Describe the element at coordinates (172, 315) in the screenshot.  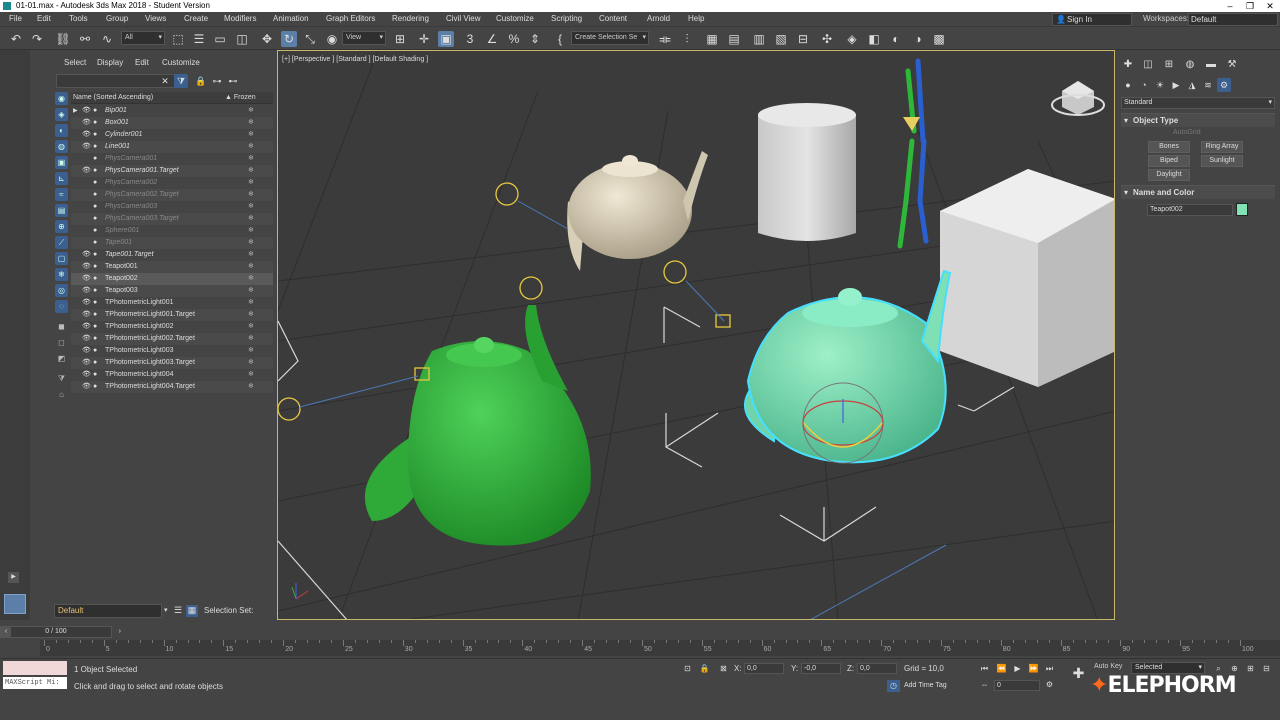
I see `table-row: 👁 ● TPhotometricLight001.Target ❄` at that location.